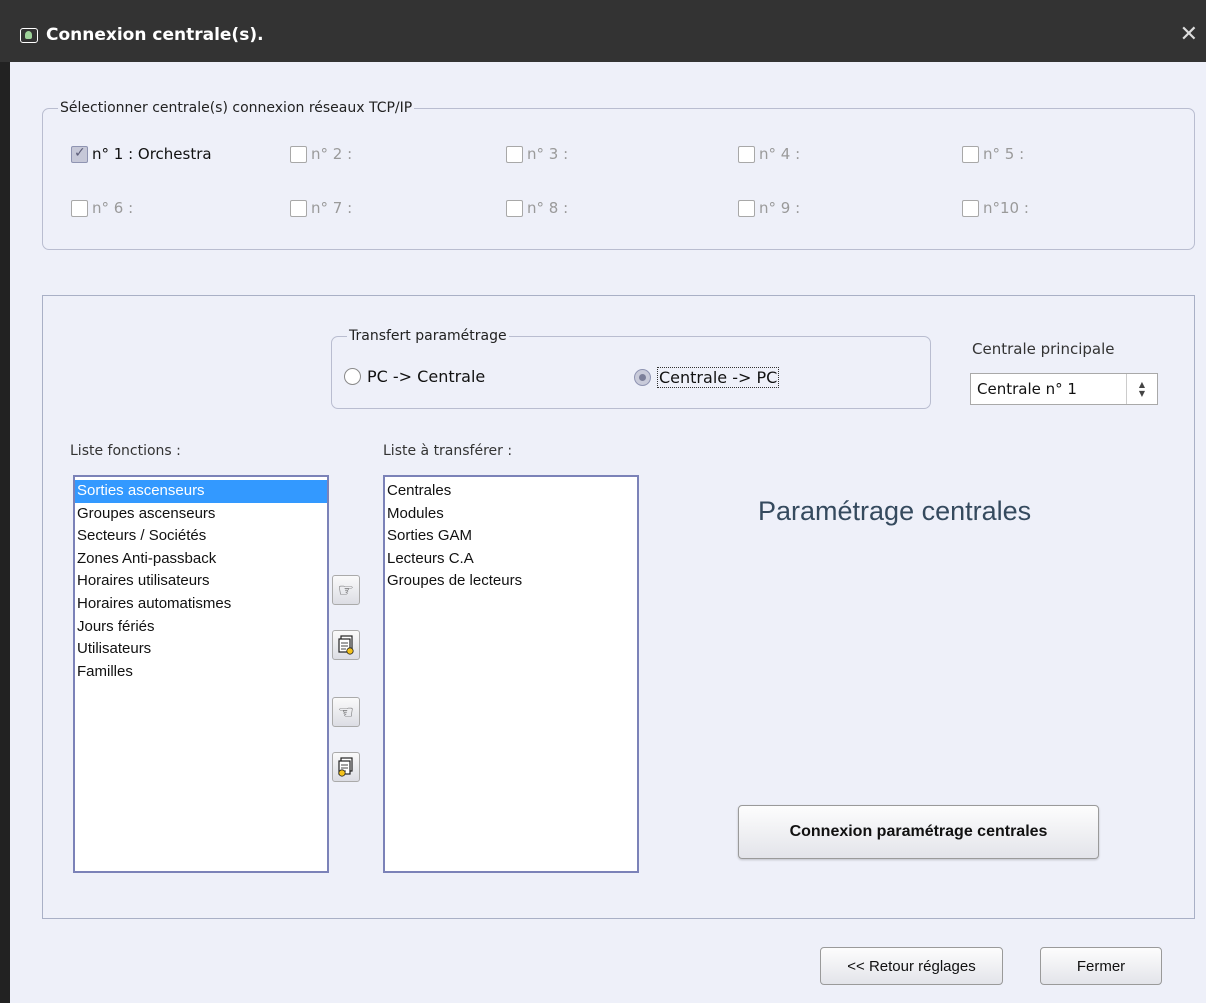 Image resolution: width=1206 pixels, height=1003 pixels. Describe the element at coordinates (780, 154) in the screenshot. I see `centrale-4-label: n° 4 :` at that location.